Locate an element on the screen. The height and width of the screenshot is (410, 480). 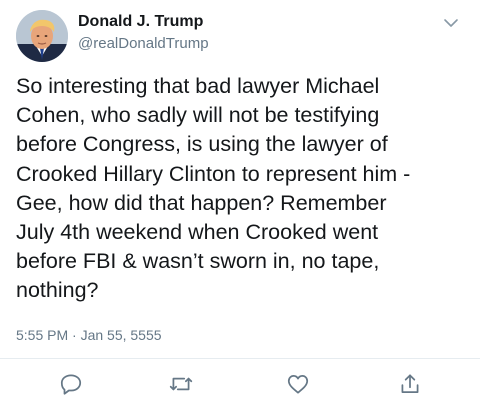
retweet-icon is located at coordinates (181, 384).